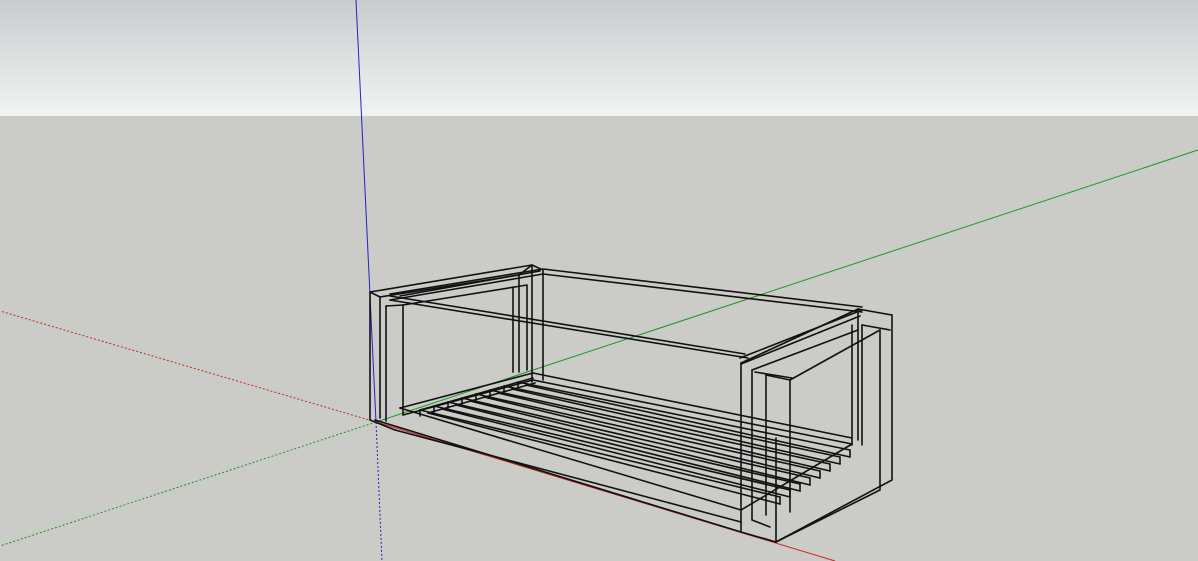 The height and width of the screenshot is (561, 1198). What do you see at coordinates (379, 491) in the screenshot?
I see `blue-axis-negative` at bounding box center [379, 491].